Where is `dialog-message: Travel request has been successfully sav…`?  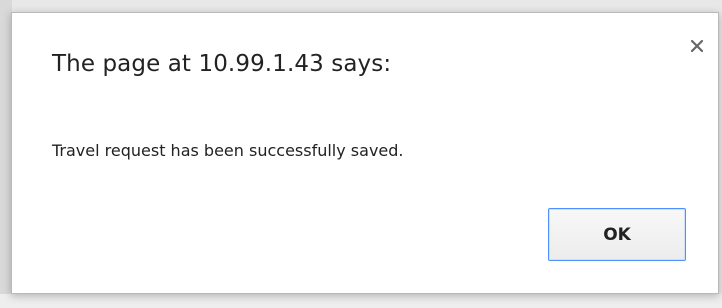 dialog-message: Travel request has been successfully sav… is located at coordinates (228, 150).